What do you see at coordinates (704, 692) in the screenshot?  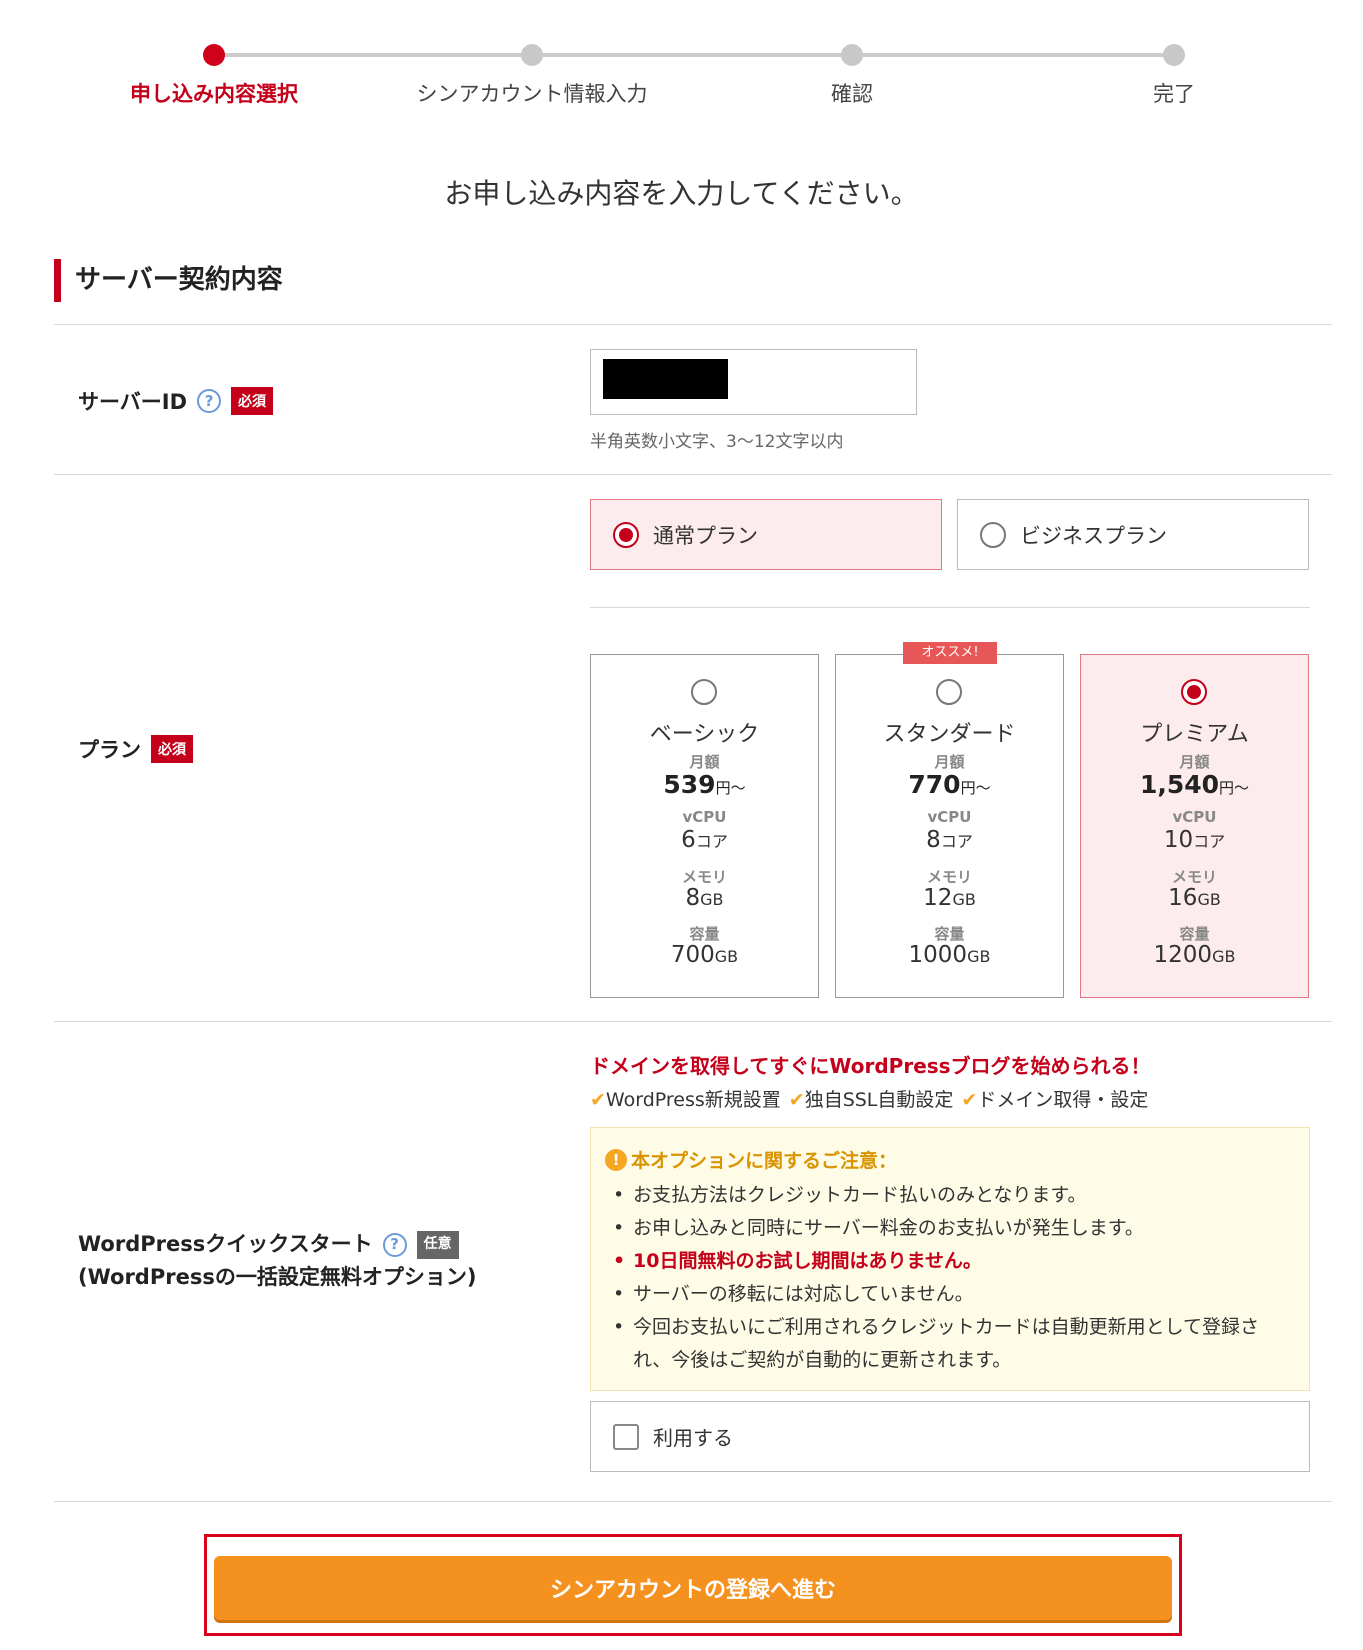 I see `radio-unselected-icon` at bounding box center [704, 692].